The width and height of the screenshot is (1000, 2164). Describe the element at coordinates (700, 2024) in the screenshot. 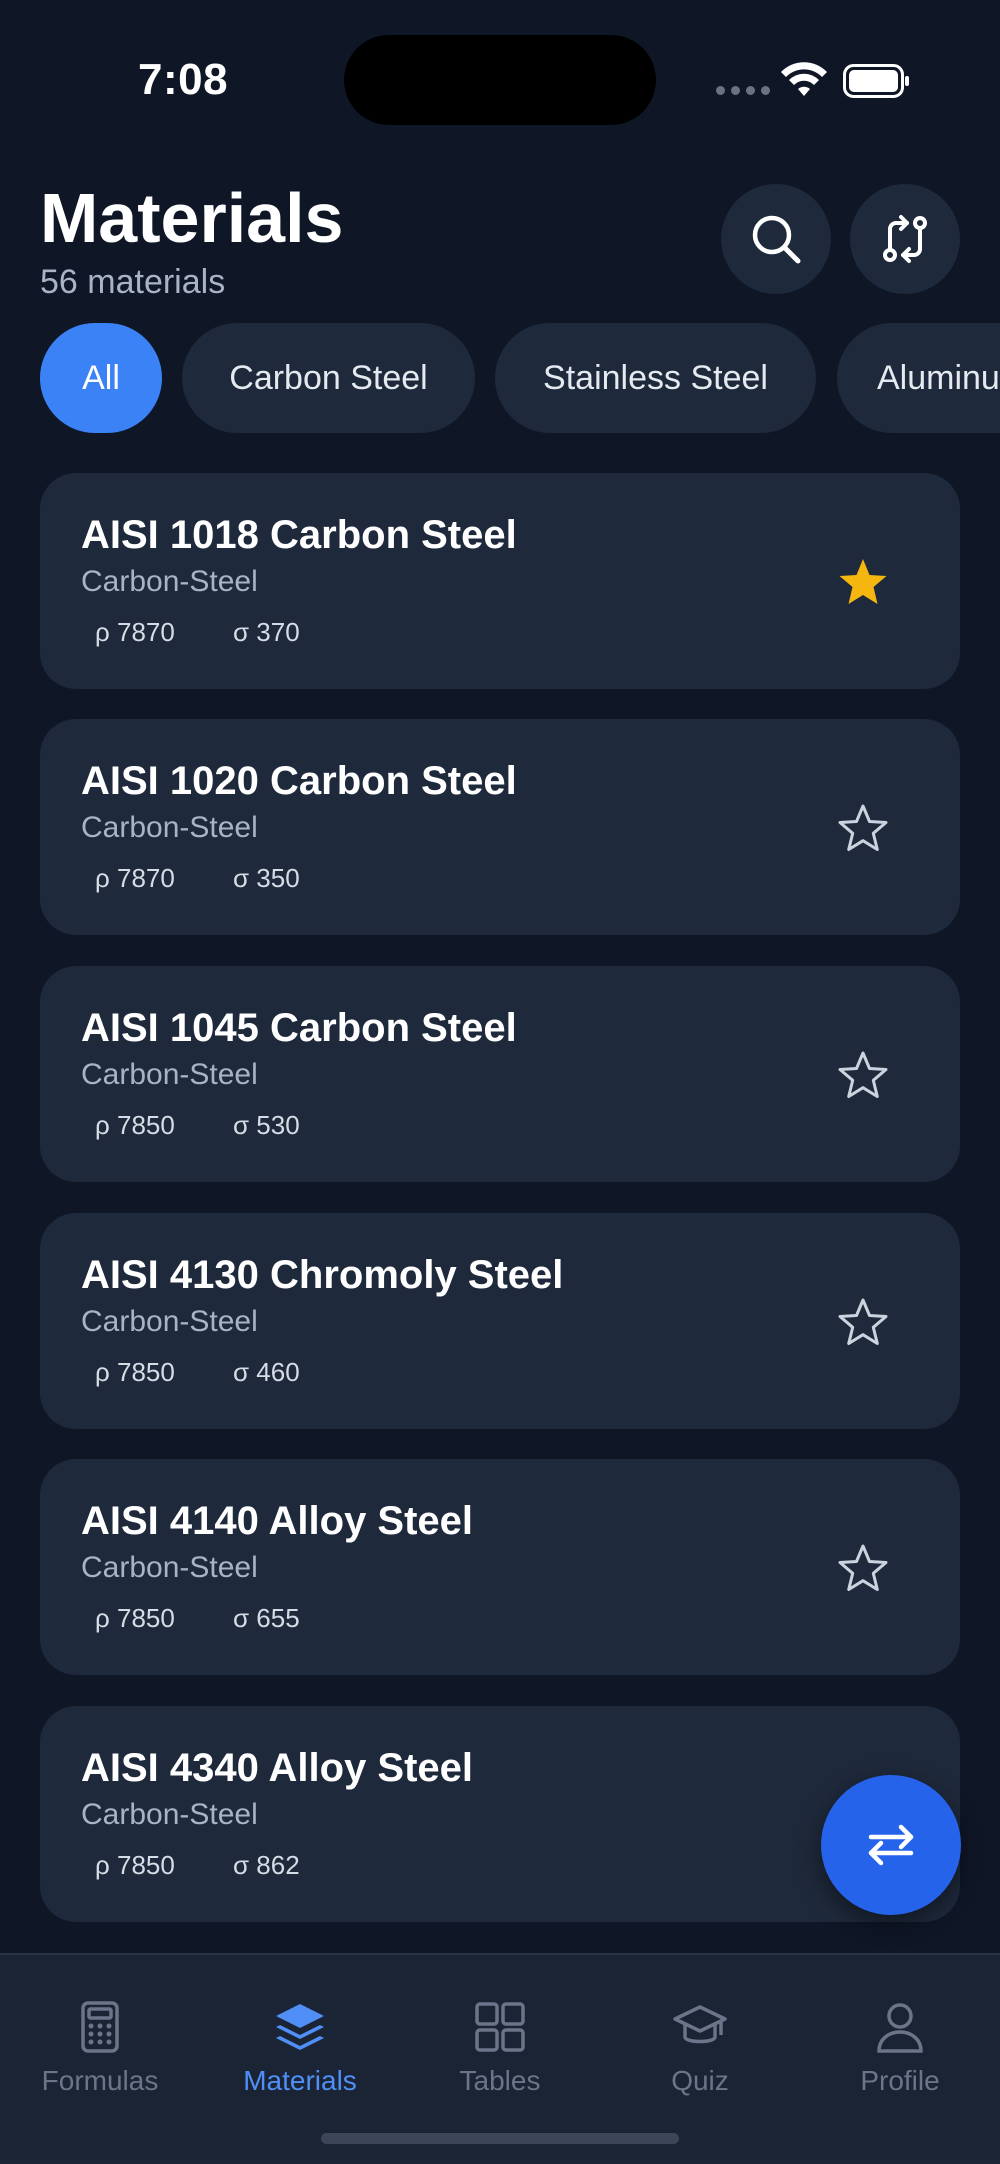

I see `graduation-cap-icon` at that location.